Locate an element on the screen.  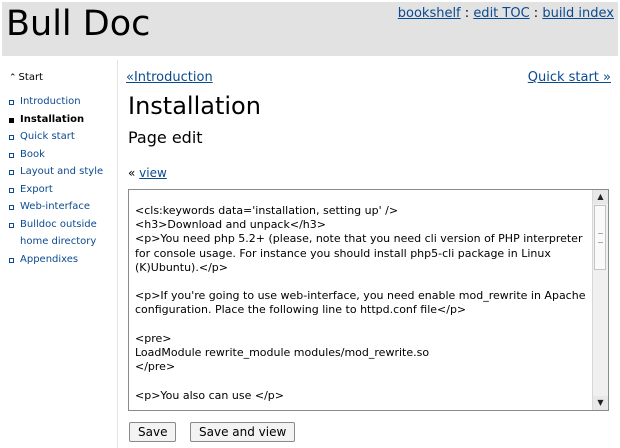
sidebar-item-label: Export is located at coordinates (36, 189).